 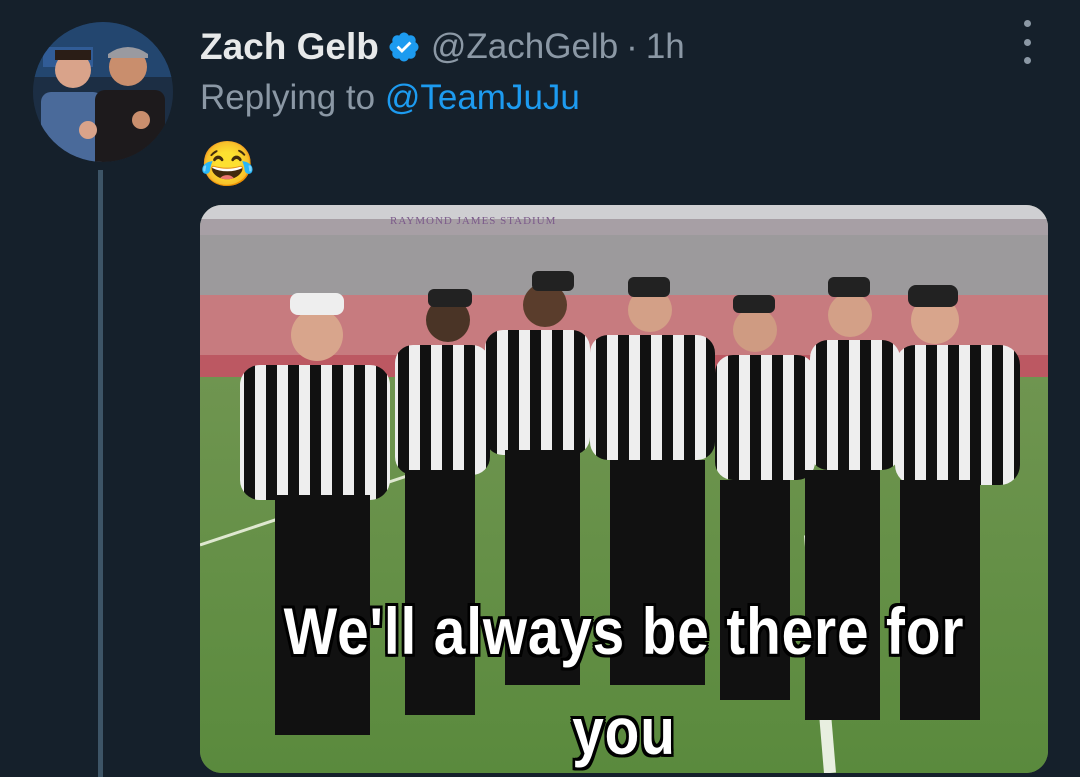 What do you see at coordinates (100, 473) in the screenshot?
I see `thread-connector-line` at bounding box center [100, 473].